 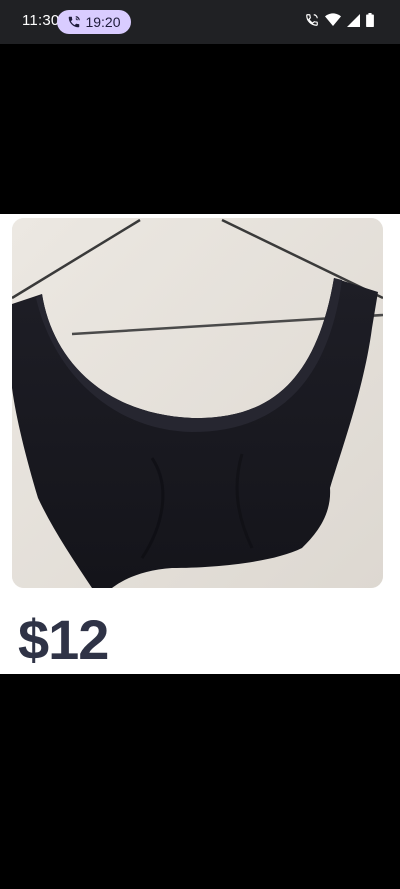 I want to click on price-label: $12, so click(x=63, y=639).